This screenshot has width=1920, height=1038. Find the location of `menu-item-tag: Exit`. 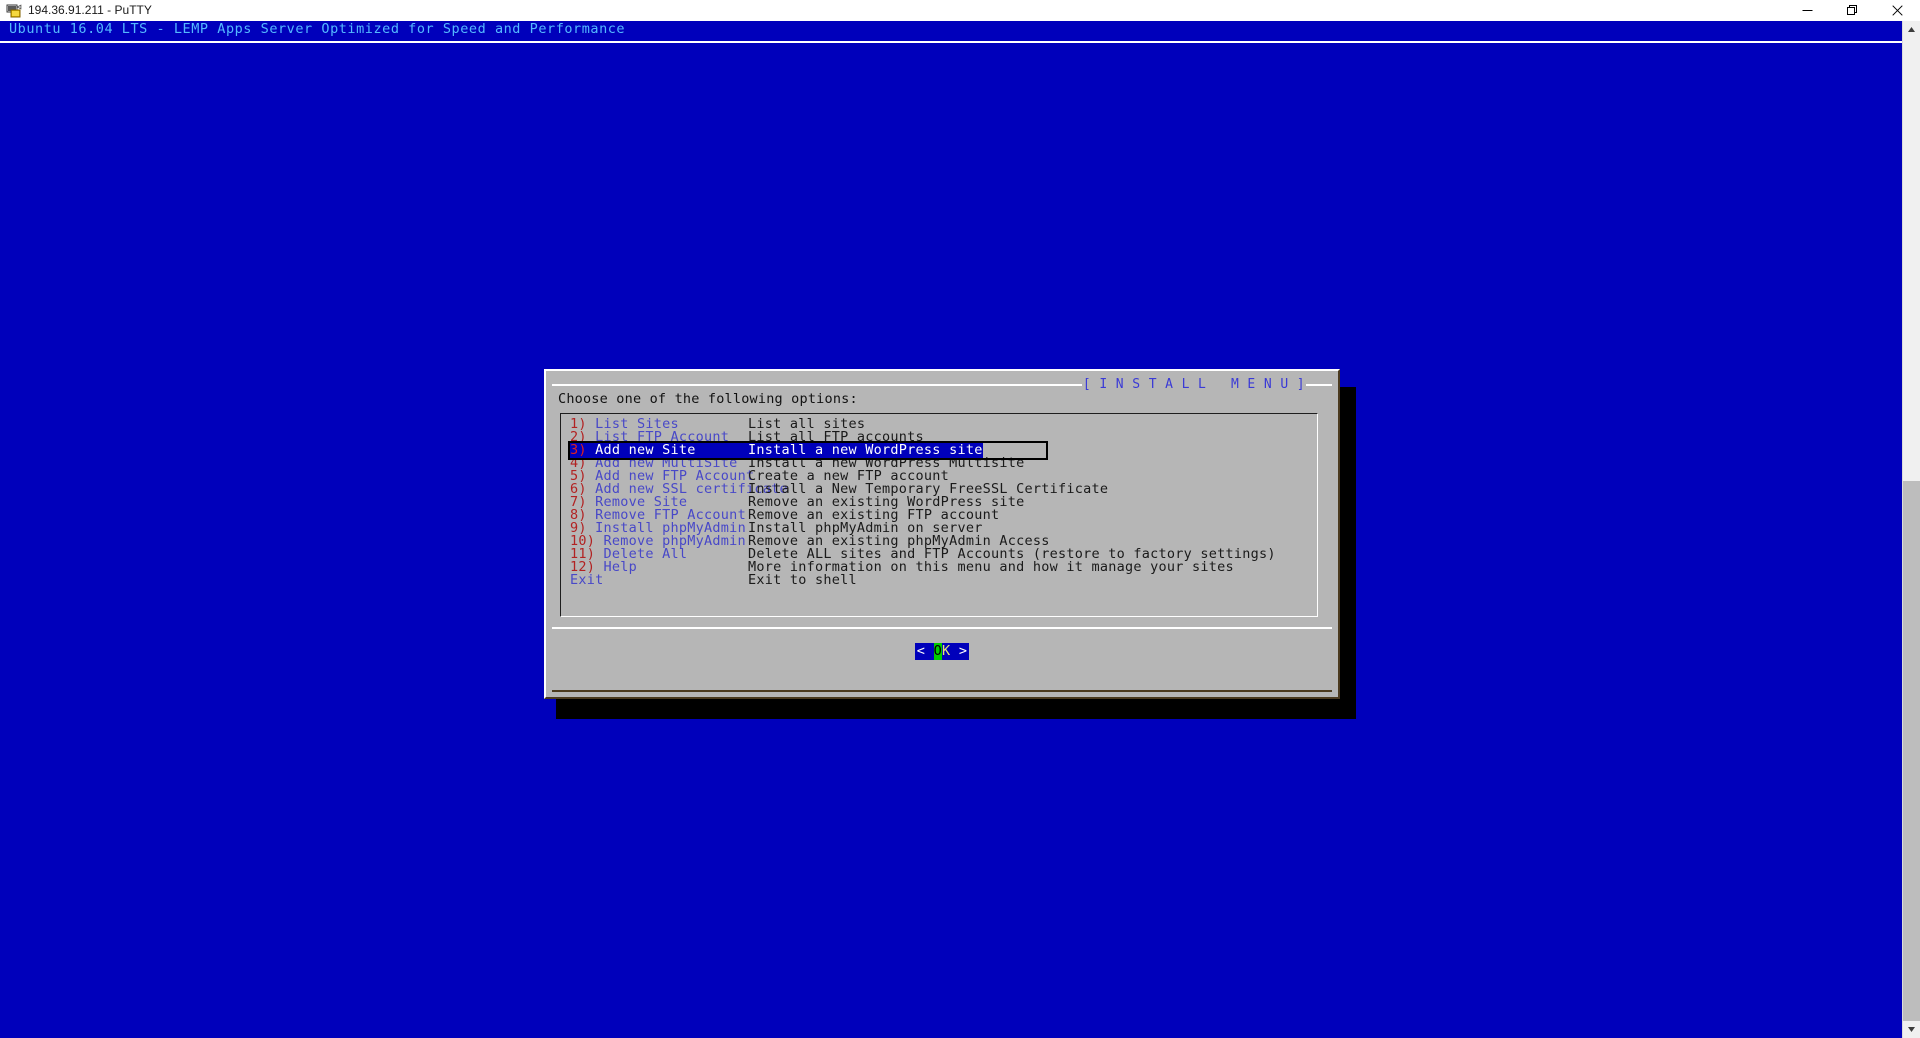

menu-item-tag: Exit is located at coordinates (659, 580).